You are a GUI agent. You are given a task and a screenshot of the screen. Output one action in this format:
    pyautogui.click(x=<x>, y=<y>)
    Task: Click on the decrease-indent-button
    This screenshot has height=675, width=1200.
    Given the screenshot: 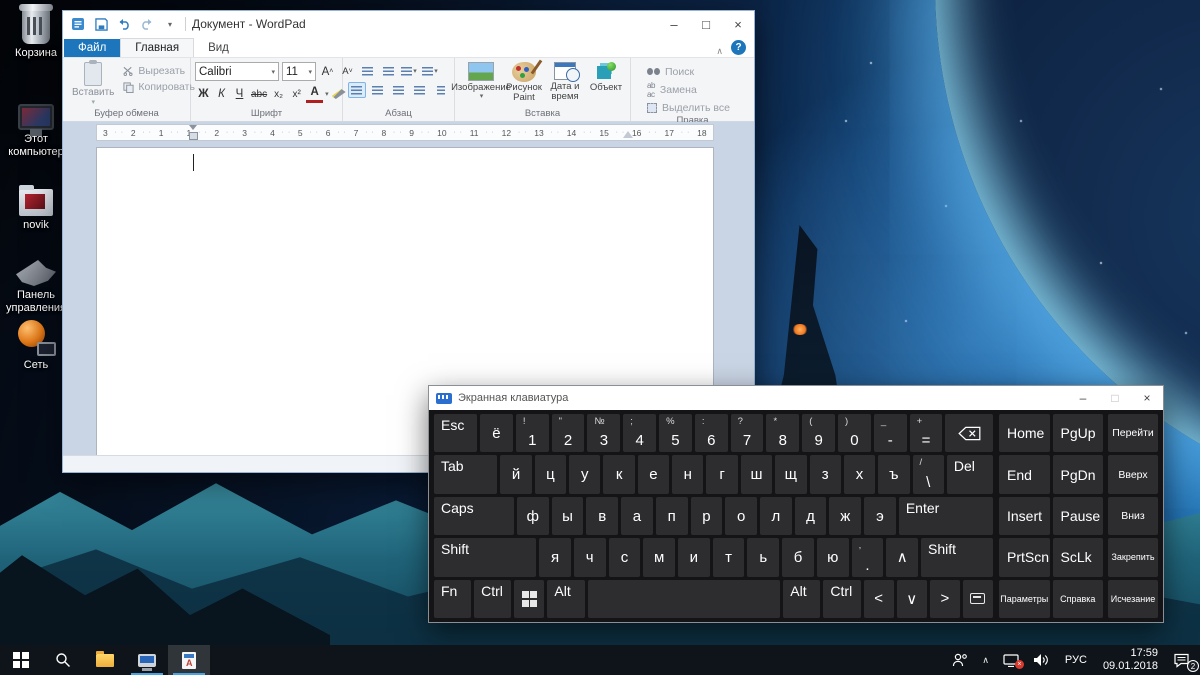 What is the action you would take?
    pyautogui.click(x=367, y=71)
    